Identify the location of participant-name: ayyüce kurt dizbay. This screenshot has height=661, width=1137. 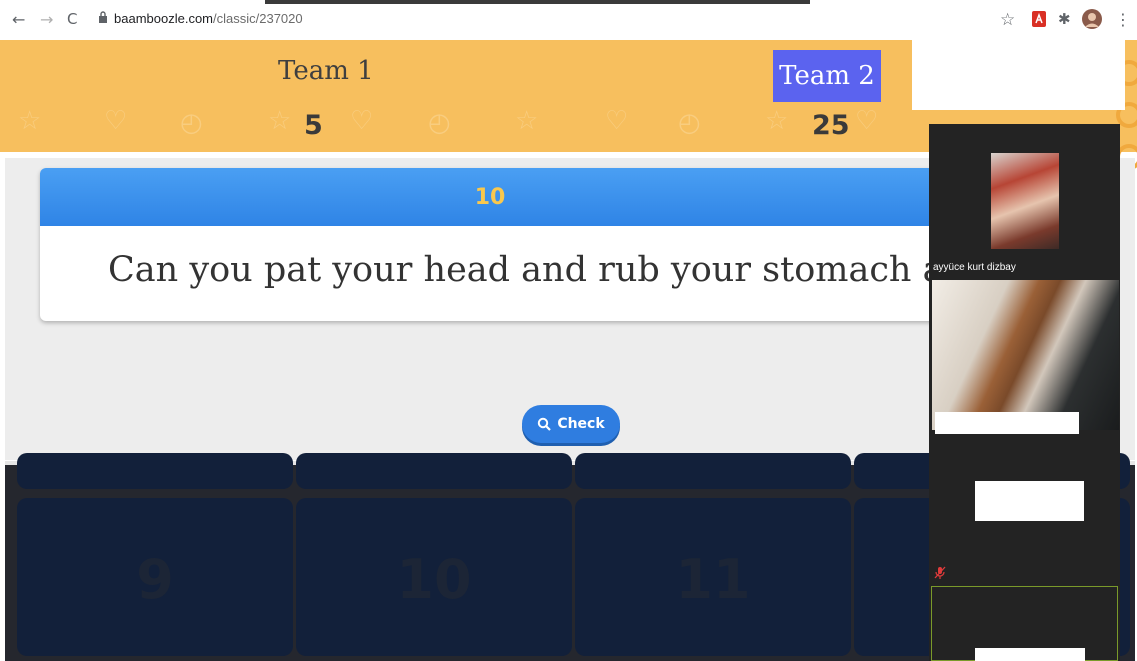
(974, 267).